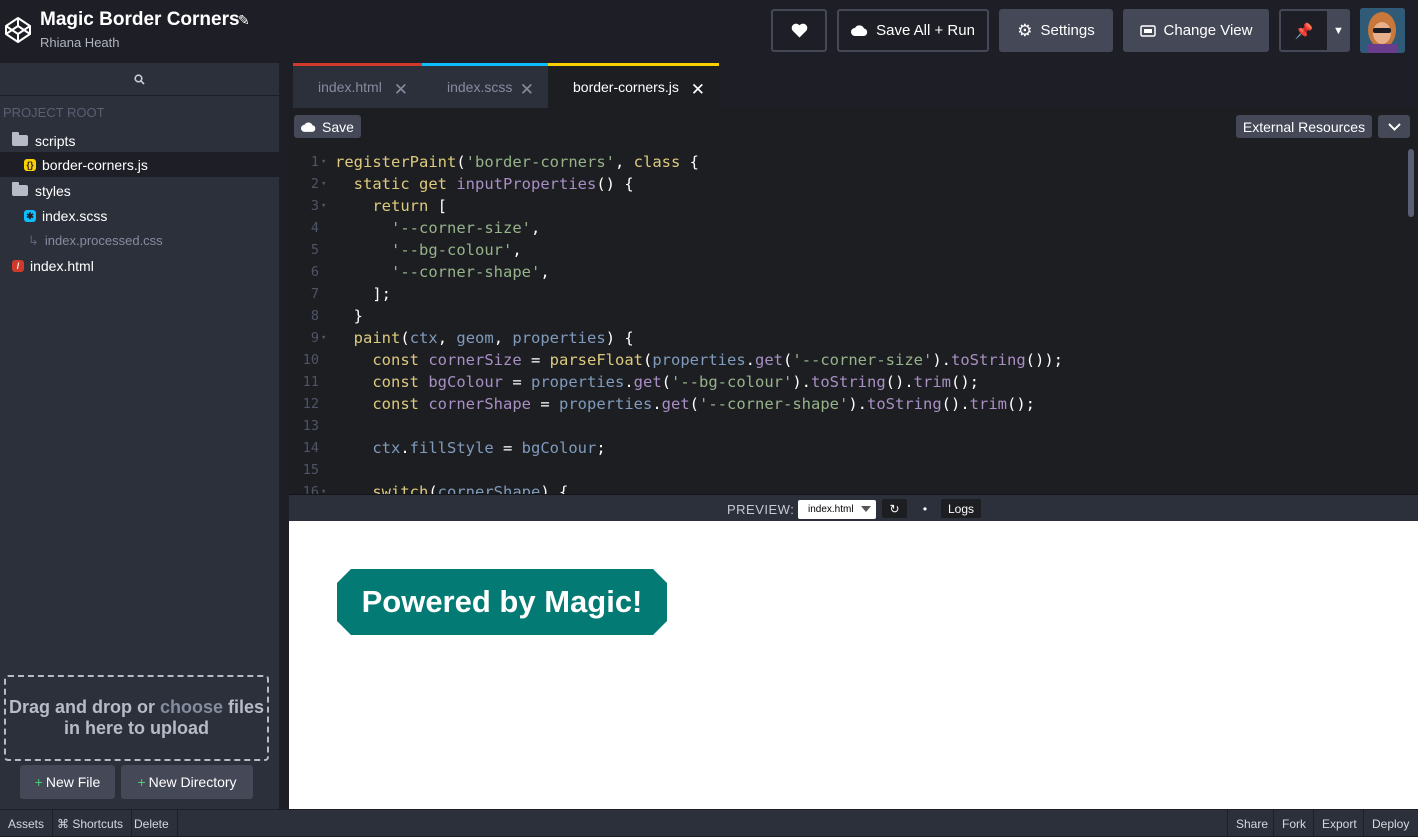 This screenshot has height=837, width=1418. Describe the element at coordinates (284, 436) in the screenshot. I see `sidebar-resize-handle` at that location.